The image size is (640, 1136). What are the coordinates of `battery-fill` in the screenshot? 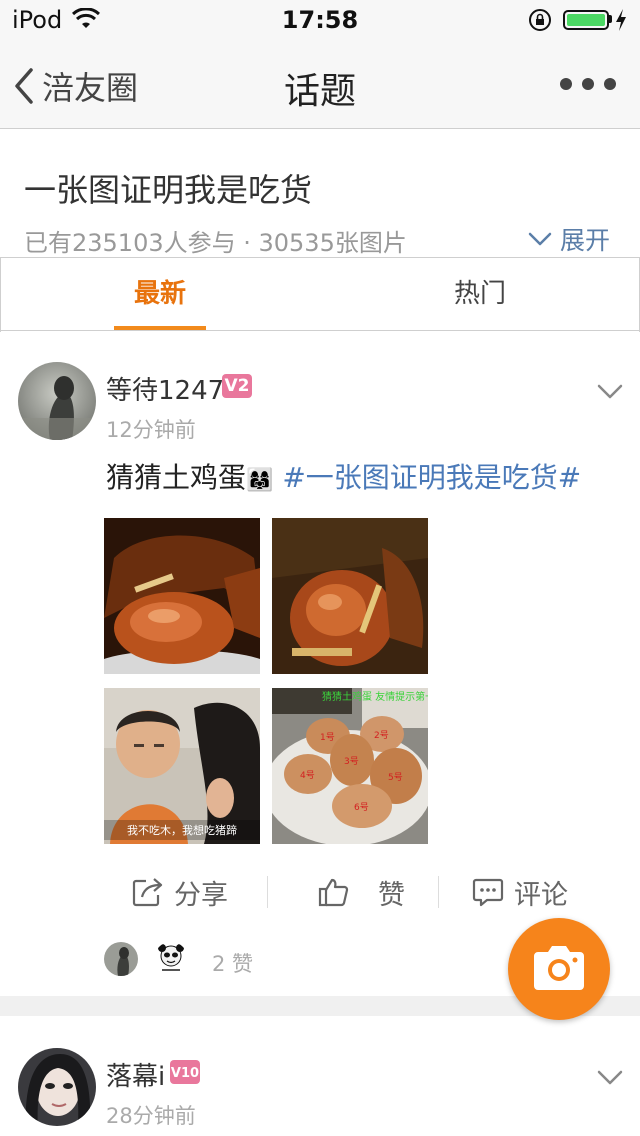 It's located at (586, 20).